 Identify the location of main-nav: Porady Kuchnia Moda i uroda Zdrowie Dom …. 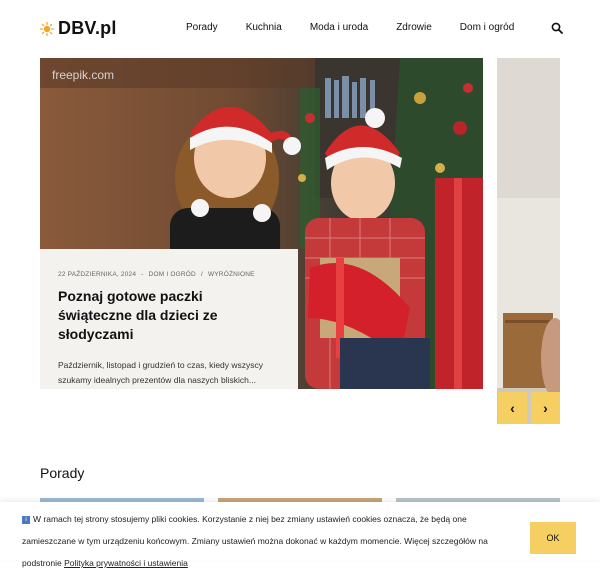
(364, 27).